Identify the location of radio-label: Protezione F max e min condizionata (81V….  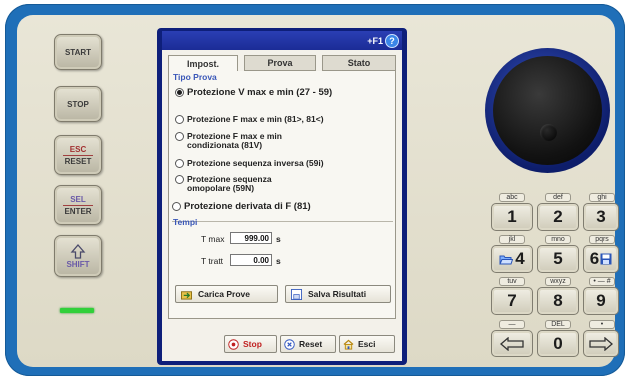
(234, 140).